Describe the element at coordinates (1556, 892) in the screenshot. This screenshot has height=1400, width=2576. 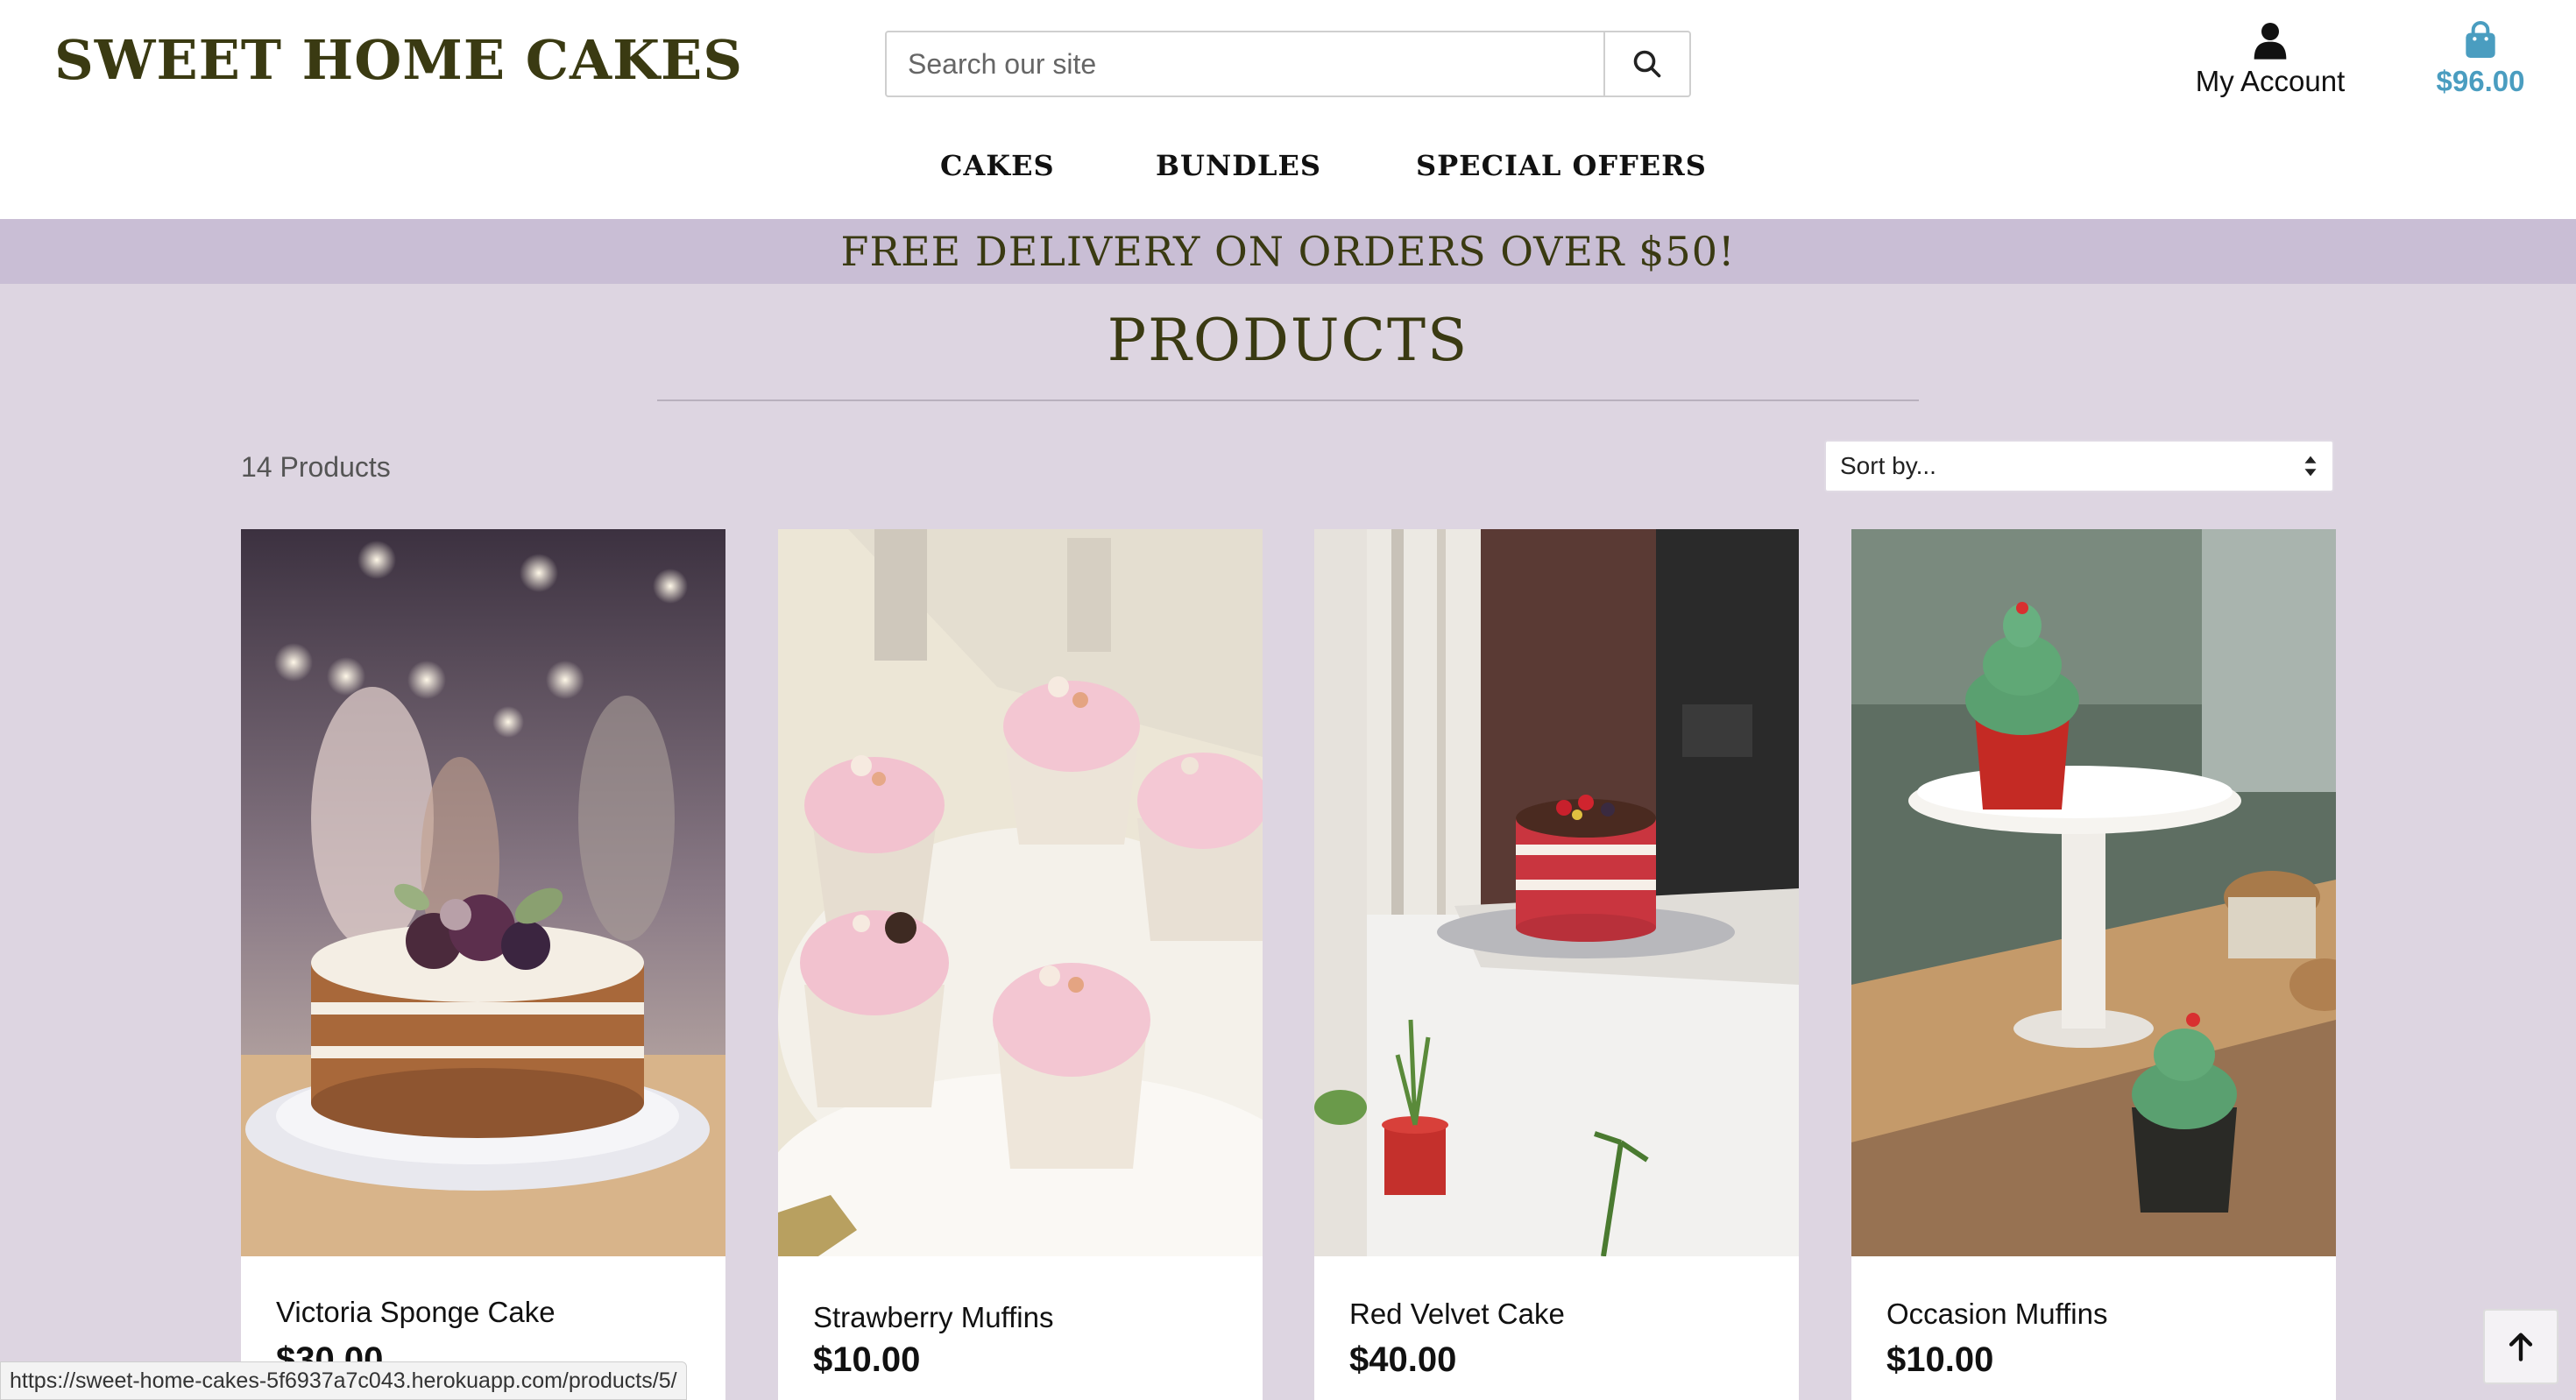
I see `product-image-red-velvet` at that location.